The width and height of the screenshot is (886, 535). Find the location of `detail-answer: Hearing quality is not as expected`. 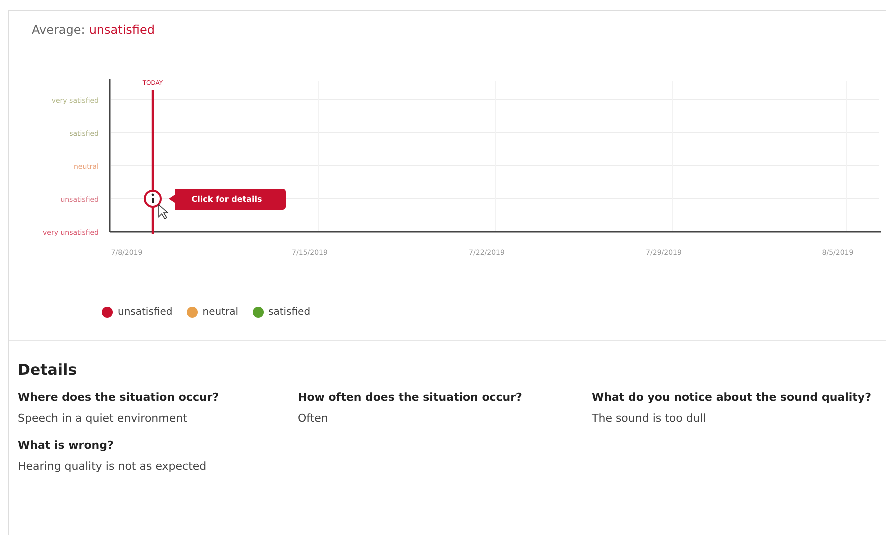

detail-answer: Hearing quality is not as expected is located at coordinates (113, 466).